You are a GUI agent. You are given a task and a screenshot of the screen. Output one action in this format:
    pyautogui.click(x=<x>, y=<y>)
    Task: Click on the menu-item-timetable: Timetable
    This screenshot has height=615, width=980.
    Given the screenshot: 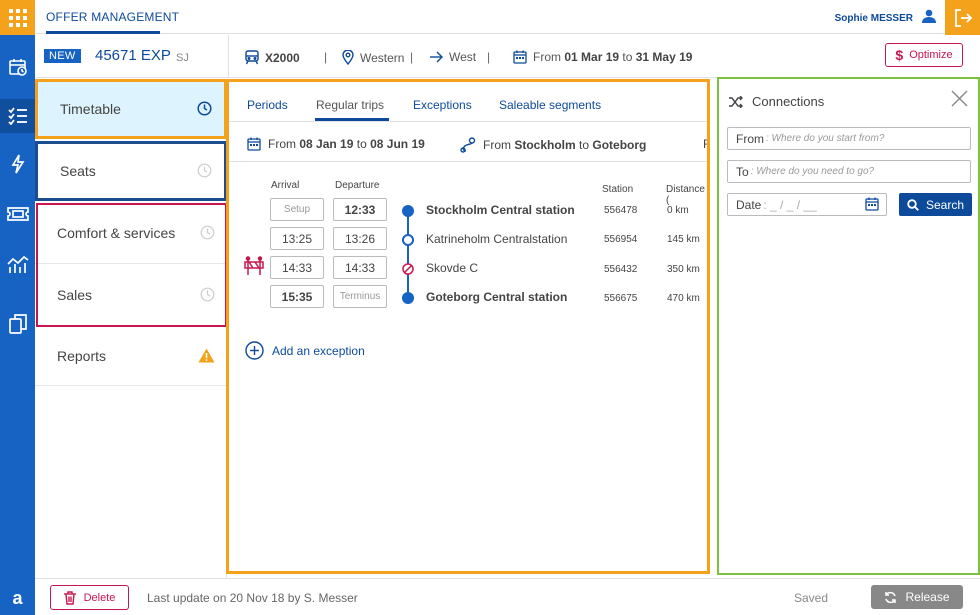 What is the action you would take?
    pyautogui.click(x=131, y=109)
    